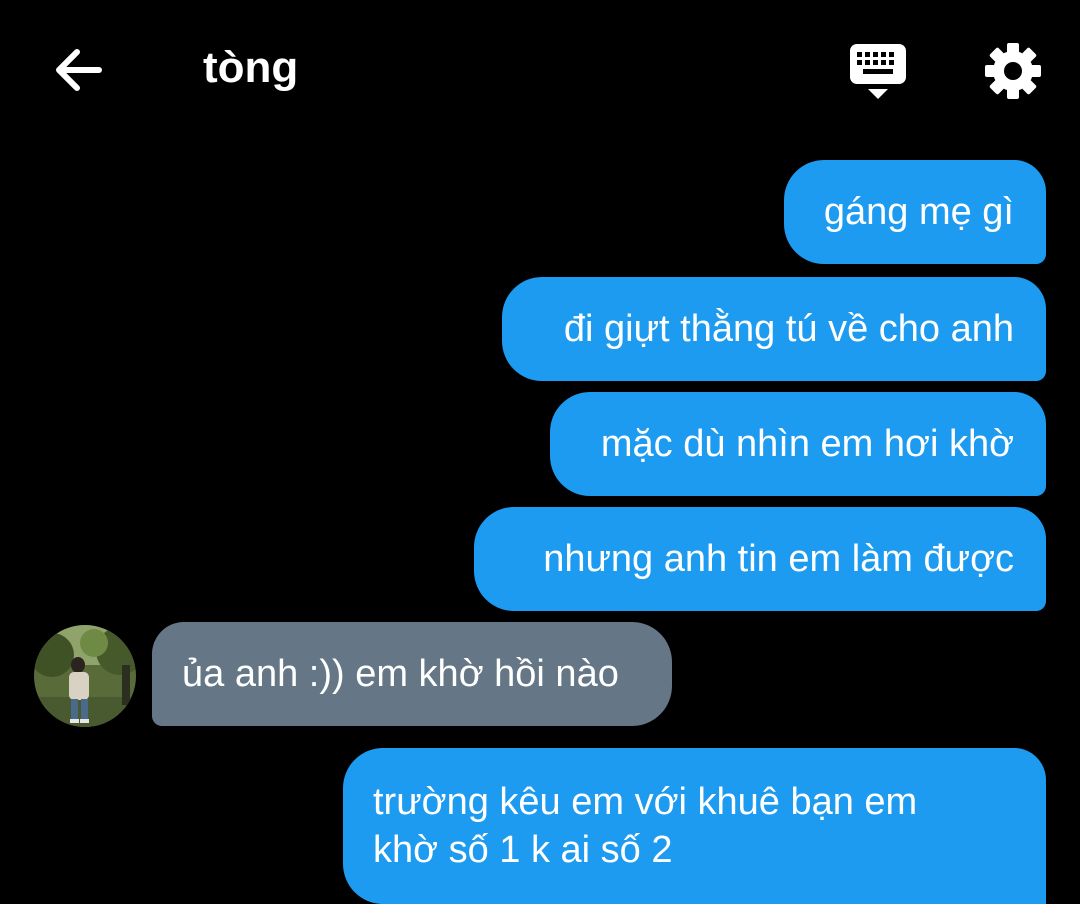 The height and width of the screenshot is (904, 1080). I want to click on back-button, so click(78, 70).